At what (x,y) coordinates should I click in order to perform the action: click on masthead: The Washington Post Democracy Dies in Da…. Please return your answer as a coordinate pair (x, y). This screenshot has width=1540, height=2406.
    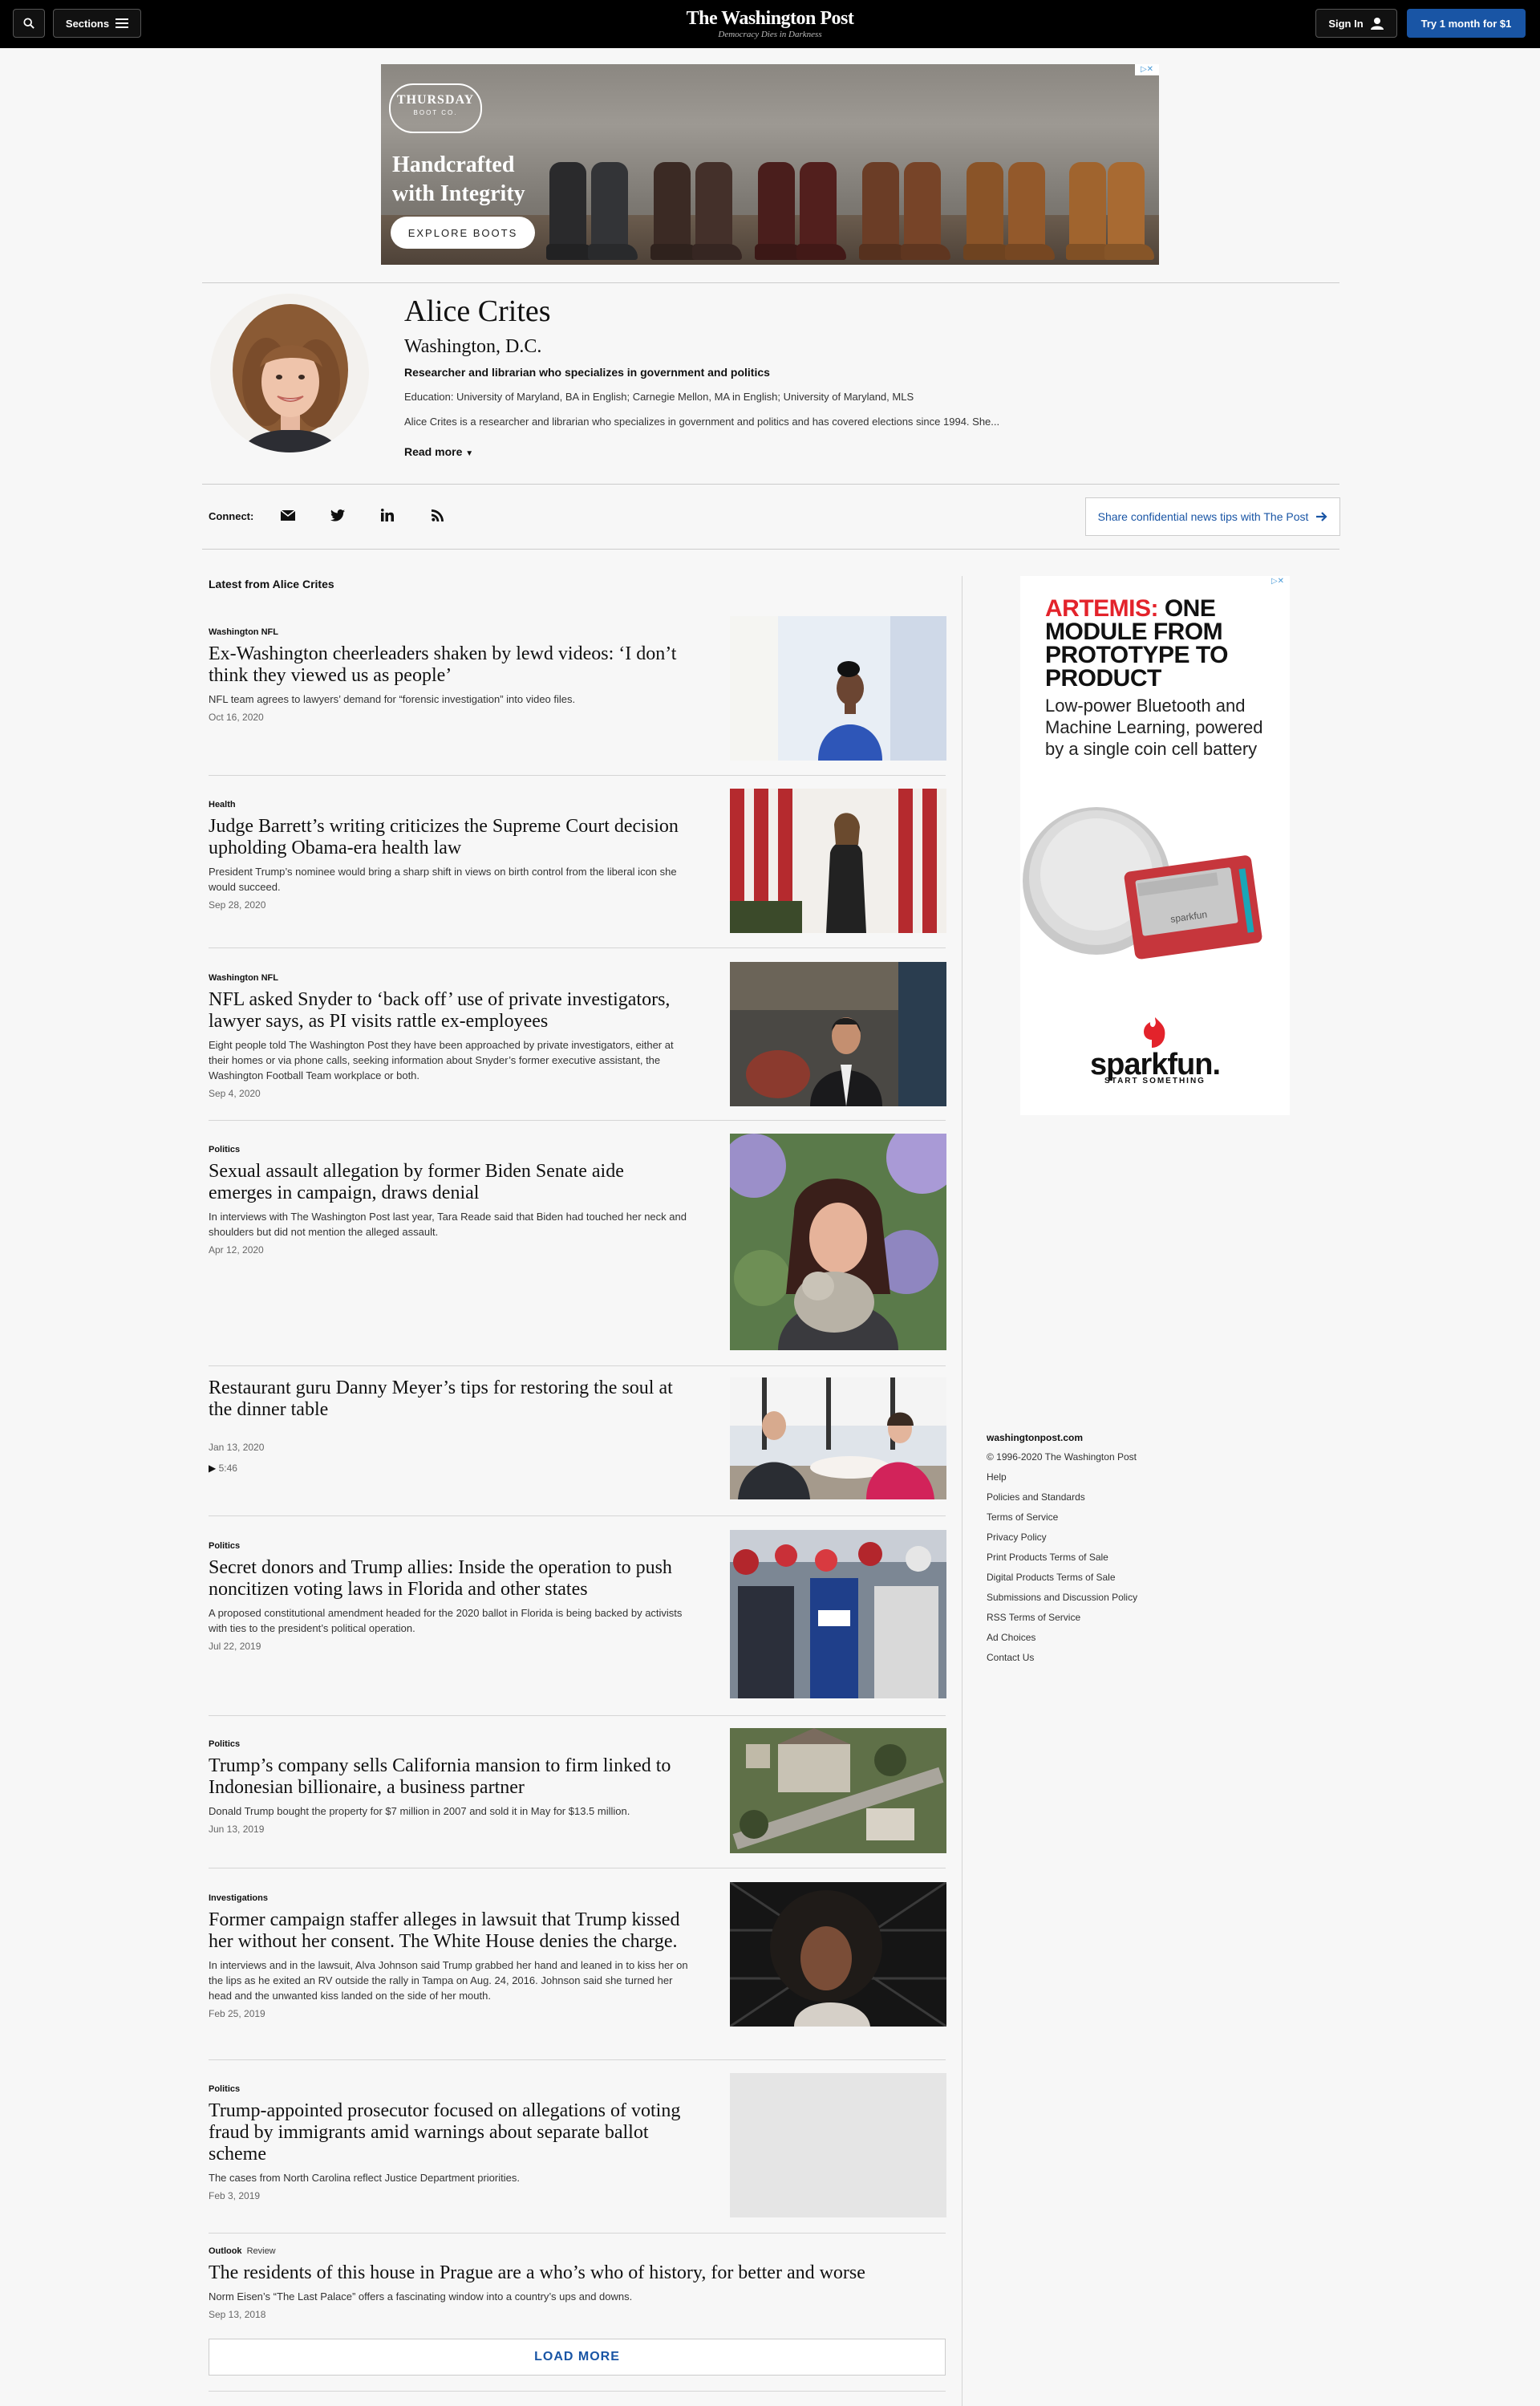
    Looking at the image, I should click on (770, 23).